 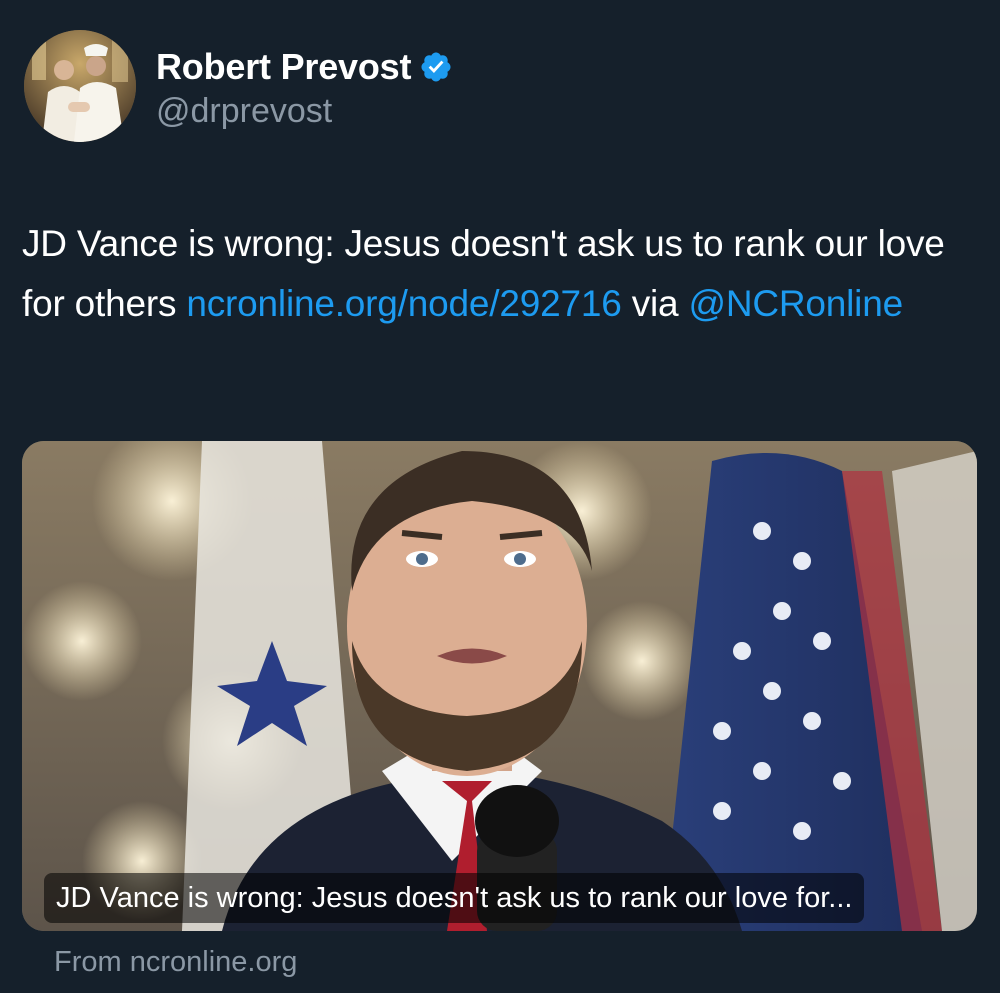 I want to click on mention-ncronline: @NCRonline, so click(x=795, y=303).